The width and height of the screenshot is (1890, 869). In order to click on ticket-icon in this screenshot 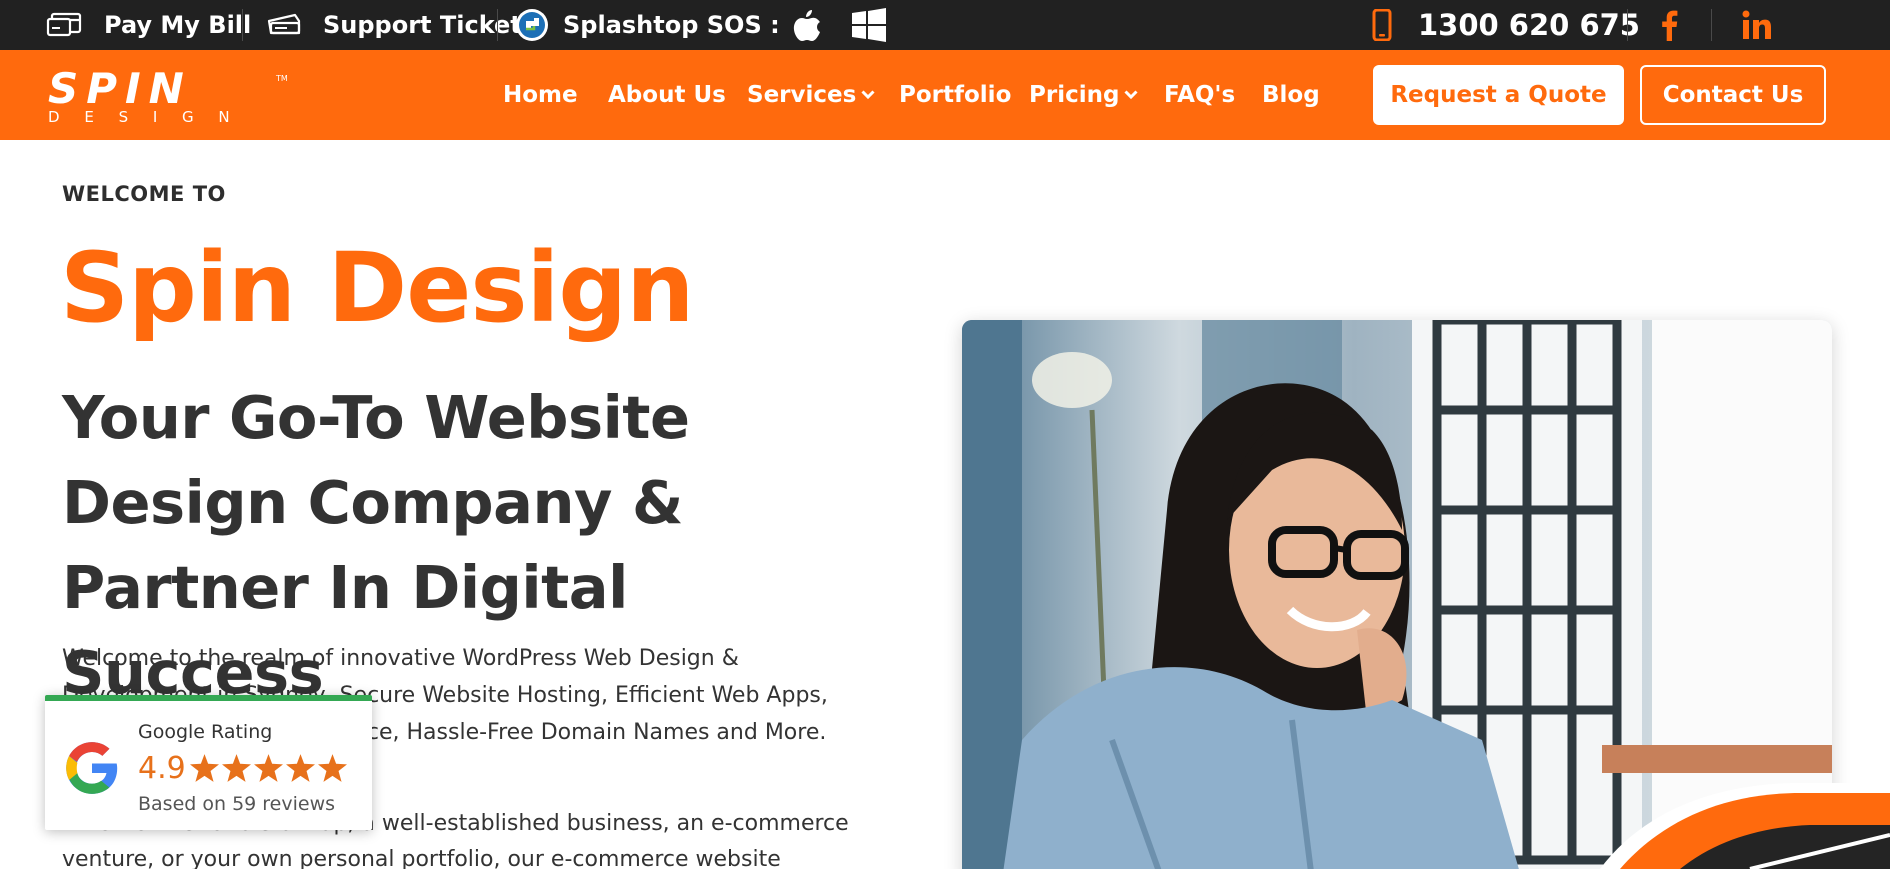, I will do `click(285, 25)`.